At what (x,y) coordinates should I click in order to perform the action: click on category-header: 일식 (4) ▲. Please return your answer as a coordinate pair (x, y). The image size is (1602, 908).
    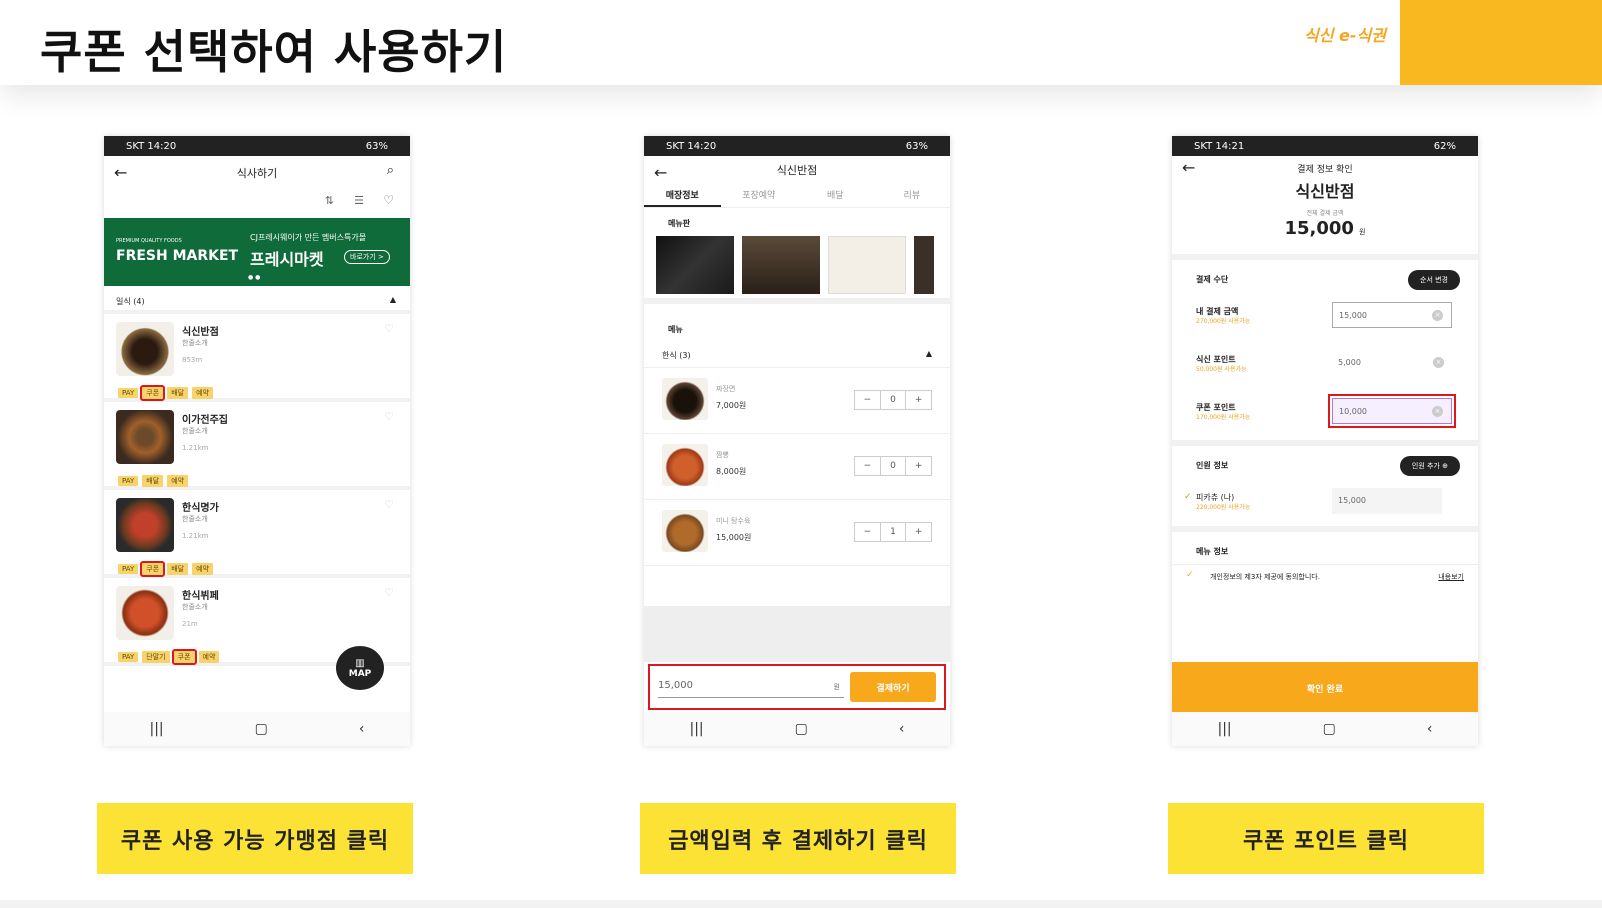
    Looking at the image, I should click on (257, 300).